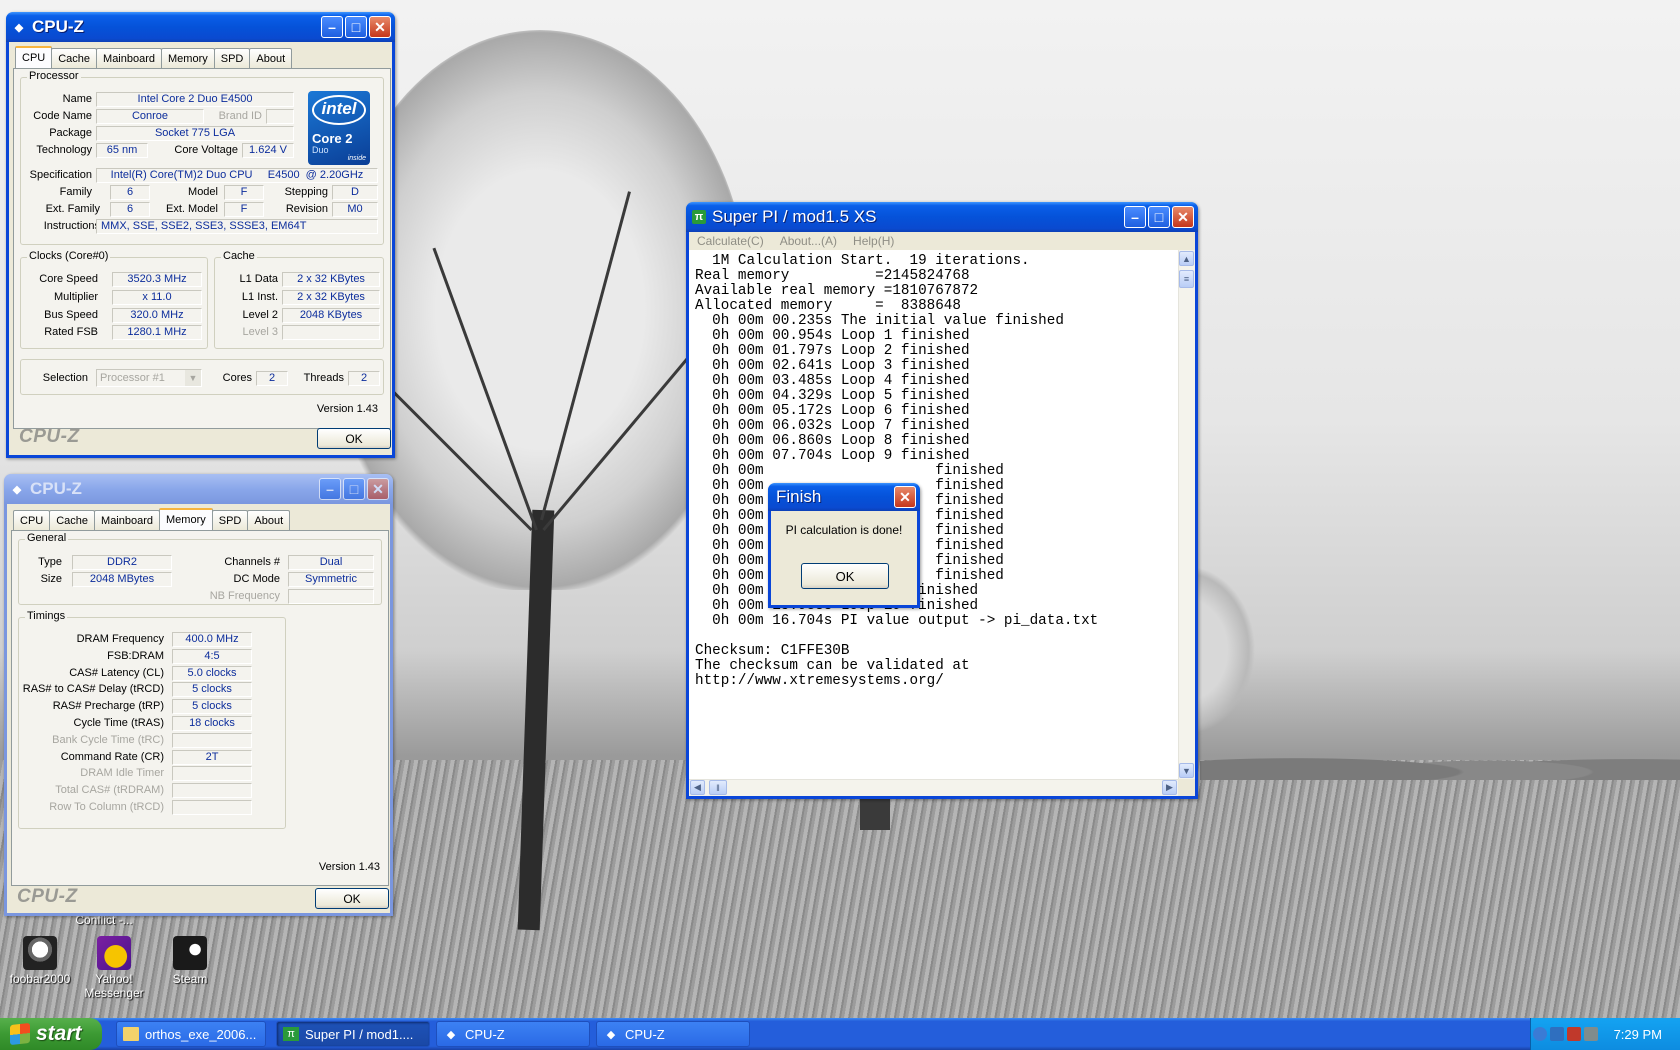 This screenshot has width=1680, height=1050. What do you see at coordinates (72, 209) in the screenshot?
I see `extfamily-label: Ext. Family` at bounding box center [72, 209].